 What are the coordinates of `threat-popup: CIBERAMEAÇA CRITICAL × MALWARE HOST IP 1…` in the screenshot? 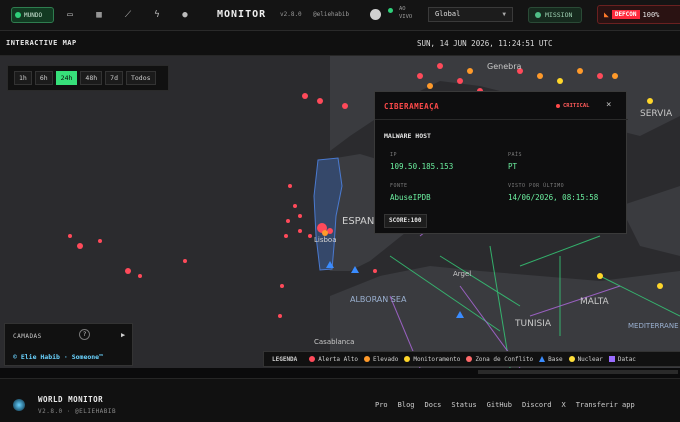 It's located at (501, 162).